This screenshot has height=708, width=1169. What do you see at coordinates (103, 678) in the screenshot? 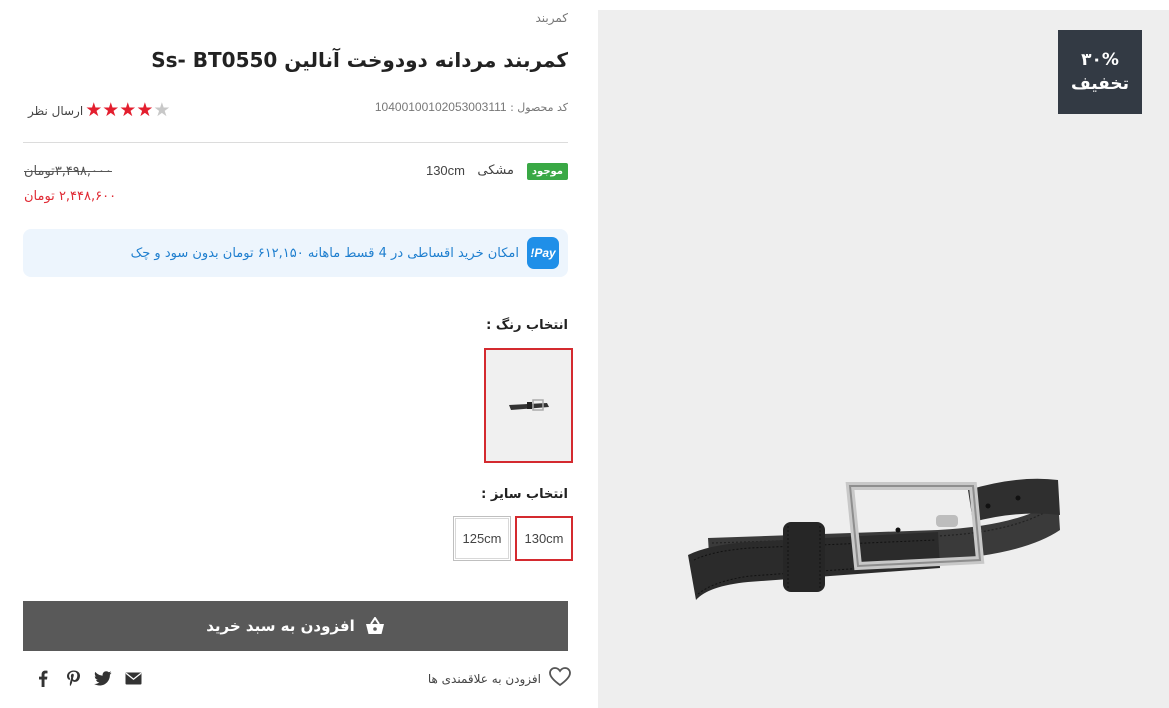
I see `twitter-icon` at bounding box center [103, 678].